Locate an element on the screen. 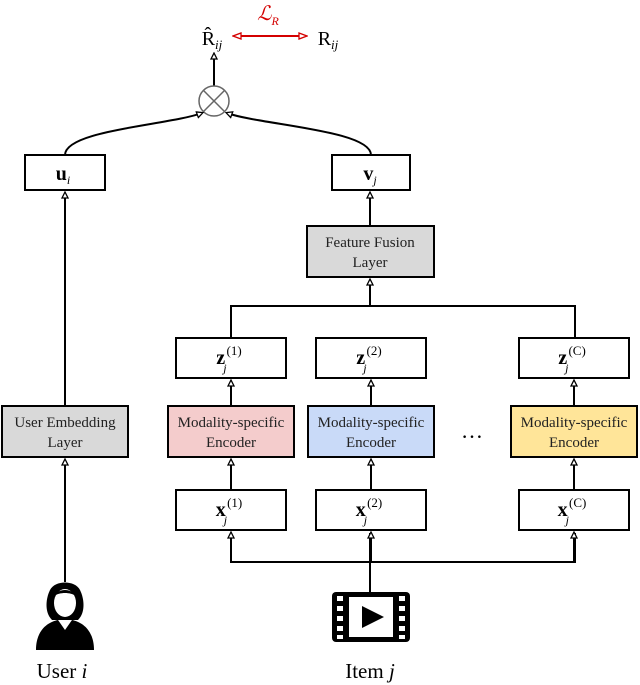  user-to-product-arrow is located at coordinates (133, 134).